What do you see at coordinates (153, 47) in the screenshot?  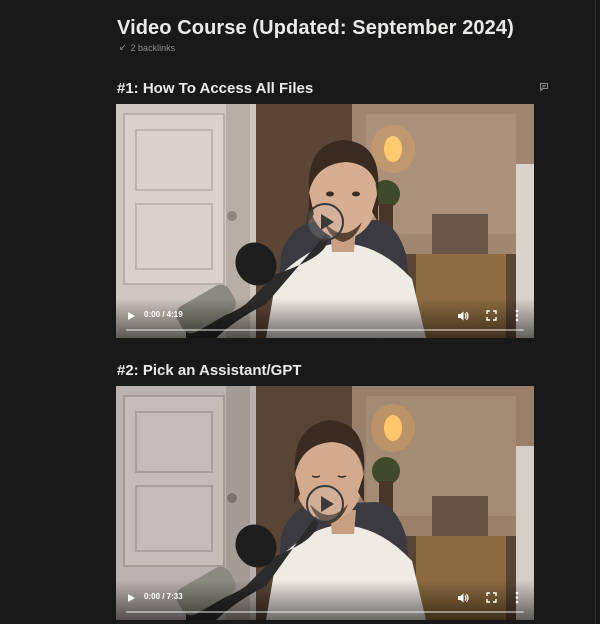 I see `backlinks-label: 2 backlinks` at bounding box center [153, 47].